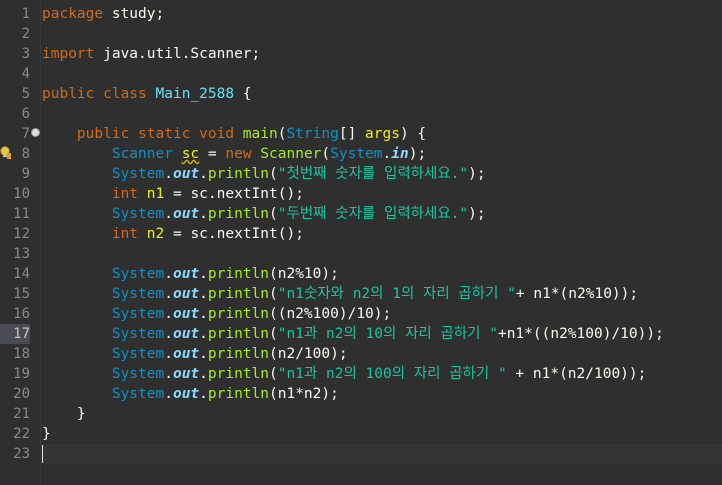 This screenshot has height=485, width=722. What do you see at coordinates (413, 134) in the screenshot?
I see `punct: ) {` at bounding box center [413, 134].